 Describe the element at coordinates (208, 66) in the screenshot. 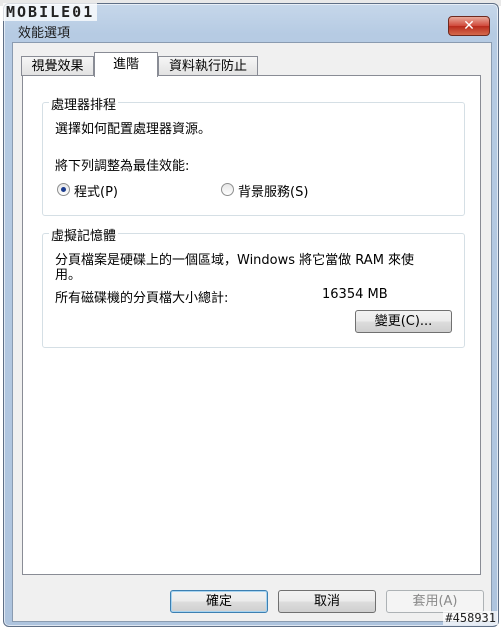

I see `tab-data-execution-prevention: 資料執行防止` at that location.